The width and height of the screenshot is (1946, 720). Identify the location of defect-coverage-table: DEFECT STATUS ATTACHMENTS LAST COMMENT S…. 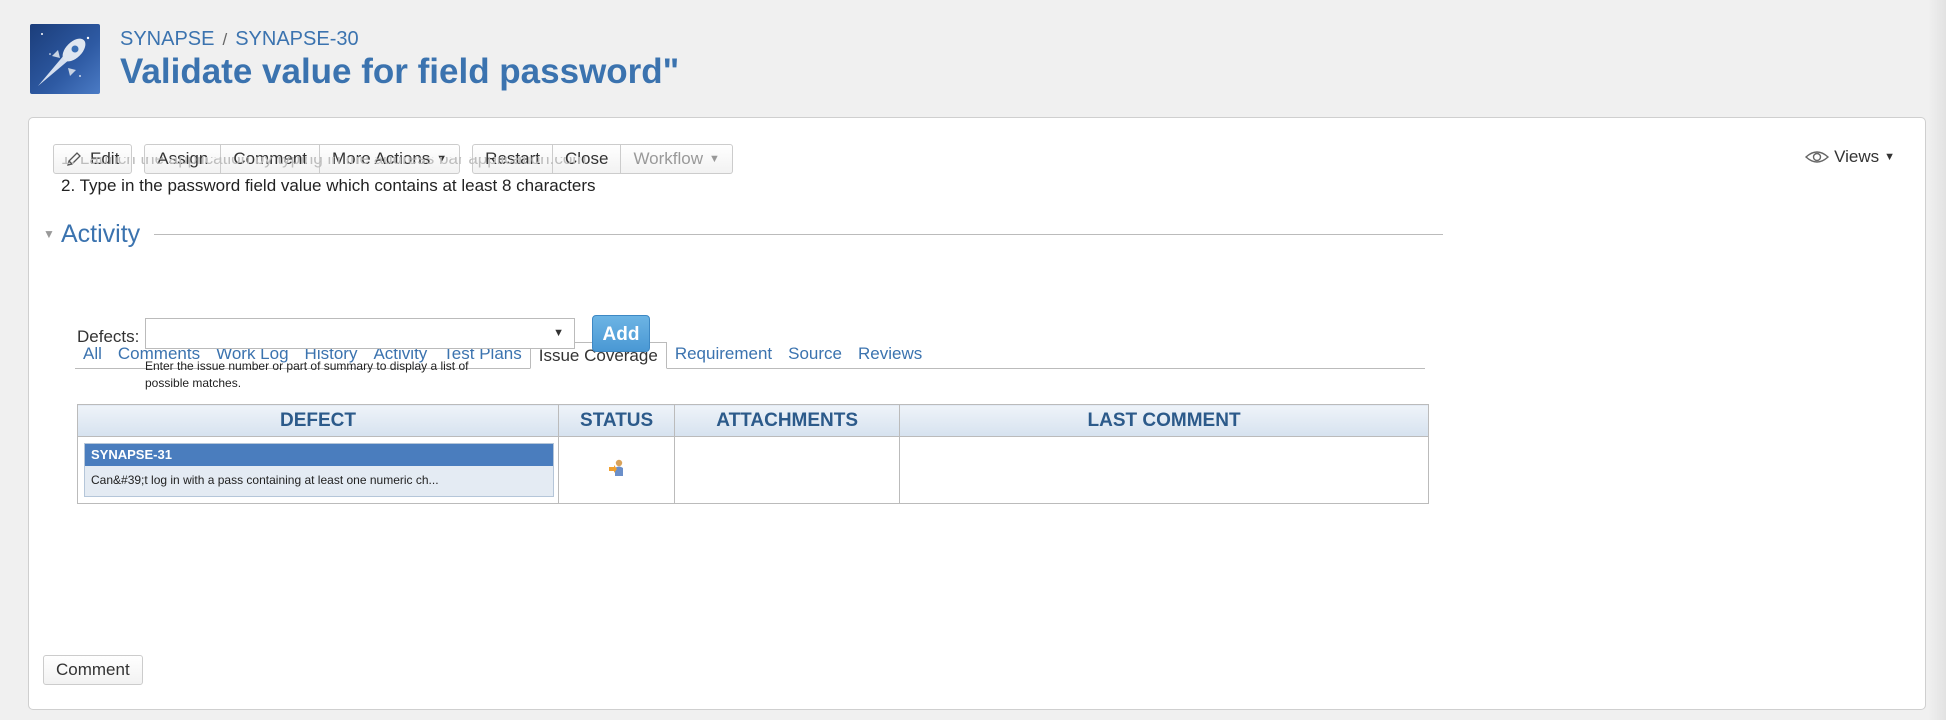
(753, 454).